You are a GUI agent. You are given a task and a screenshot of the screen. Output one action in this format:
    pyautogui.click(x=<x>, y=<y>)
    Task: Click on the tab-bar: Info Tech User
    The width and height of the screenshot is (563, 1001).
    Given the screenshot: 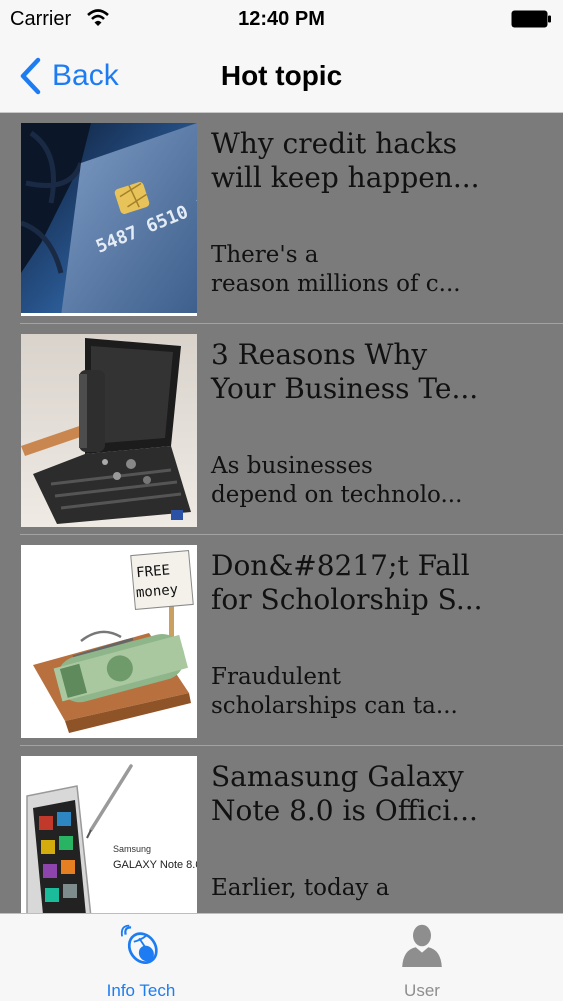 What is the action you would take?
    pyautogui.click(x=281, y=957)
    